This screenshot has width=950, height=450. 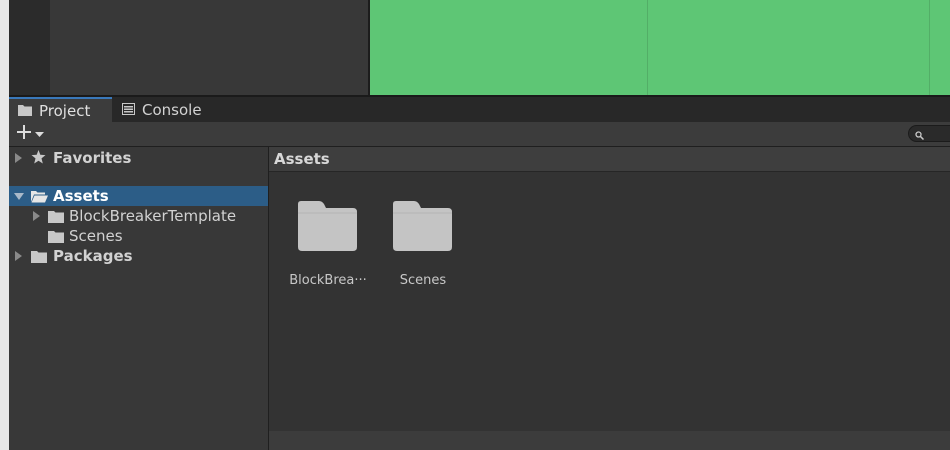 I want to click on scene-toolbar-strip, so click(x=29, y=48).